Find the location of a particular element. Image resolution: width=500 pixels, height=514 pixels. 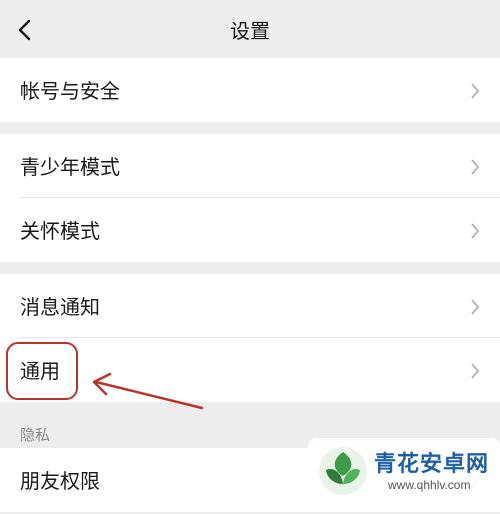

settings-item-label: 青少年模式 is located at coordinates (70, 167).